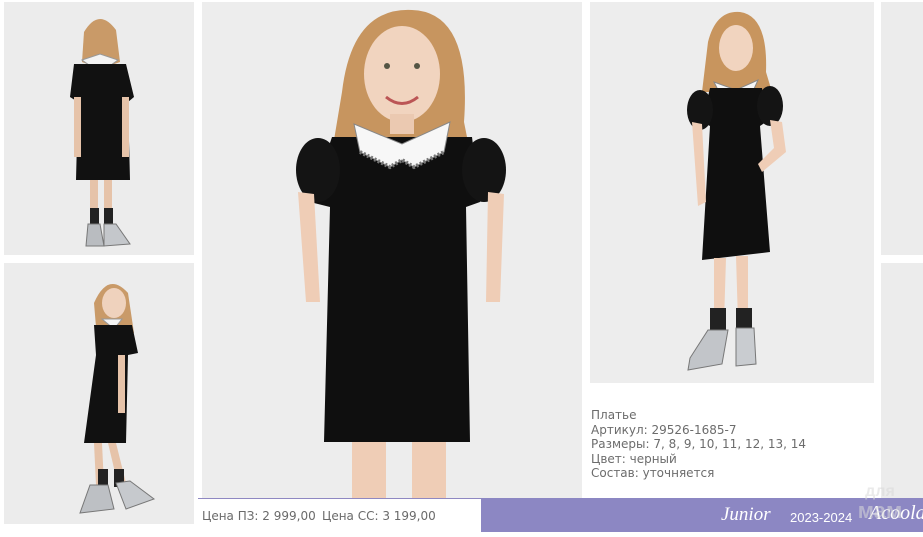 This screenshot has width=923, height=537. What do you see at coordinates (614, 415) in the screenshot?
I see `product-name: Платье` at bounding box center [614, 415].